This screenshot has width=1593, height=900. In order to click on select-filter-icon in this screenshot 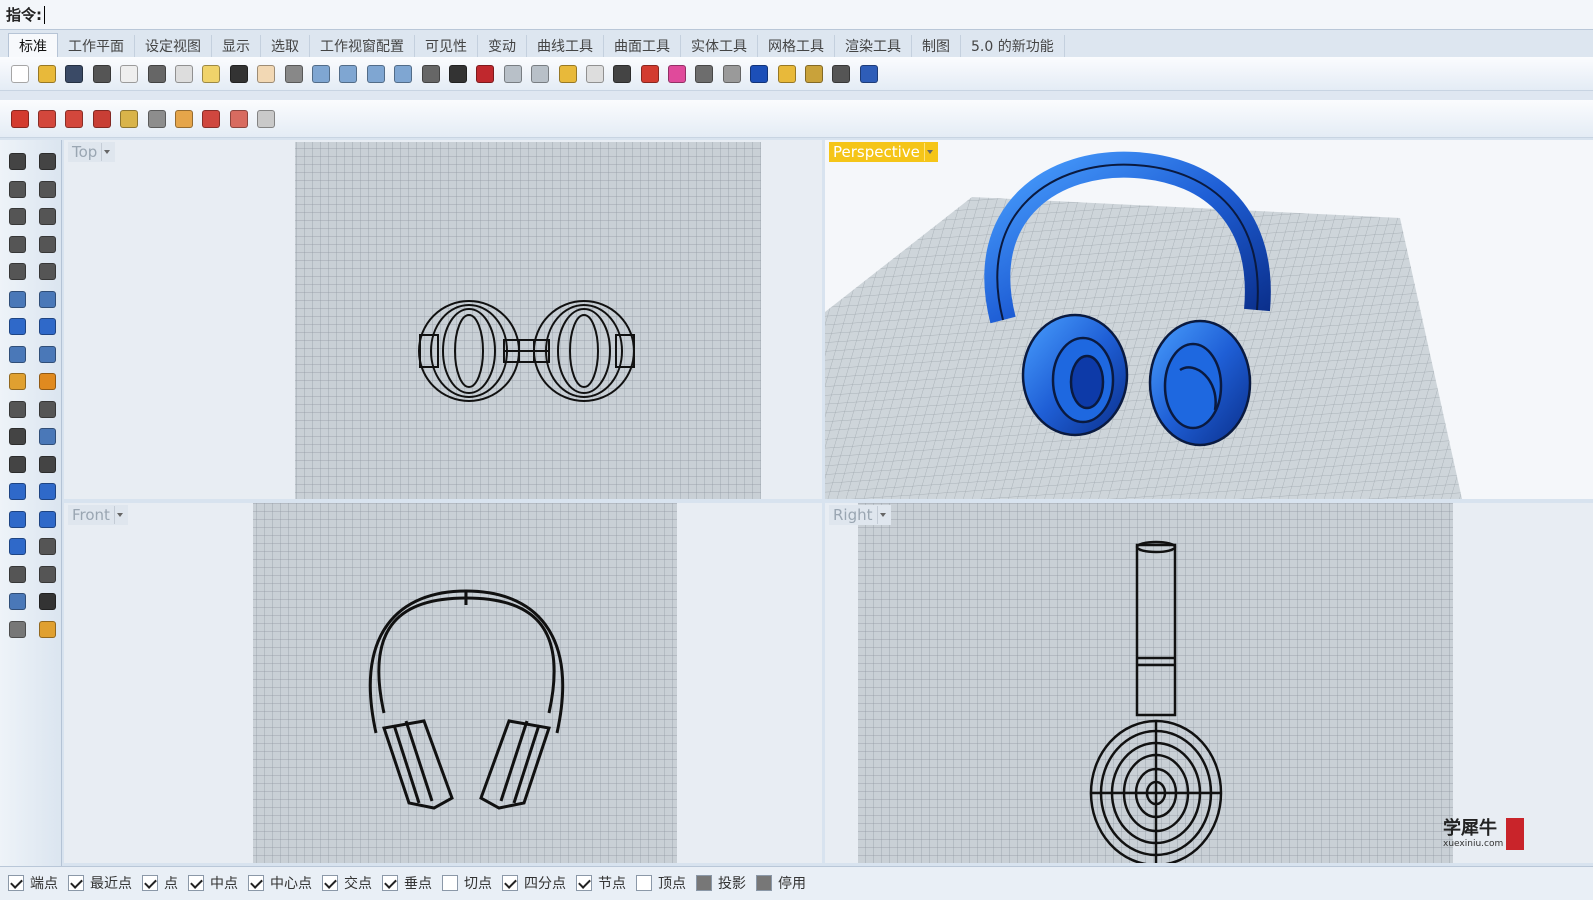, I will do `click(512, 74)`.